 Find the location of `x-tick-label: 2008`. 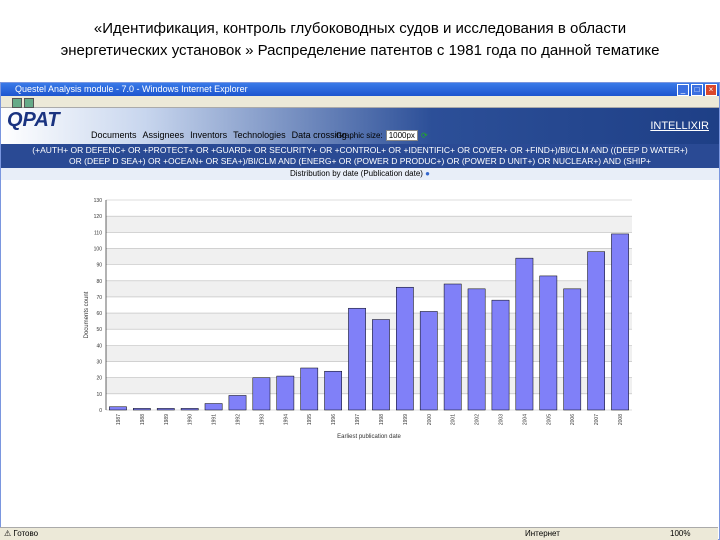

x-tick-label: 2008 is located at coordinates (621, 419).